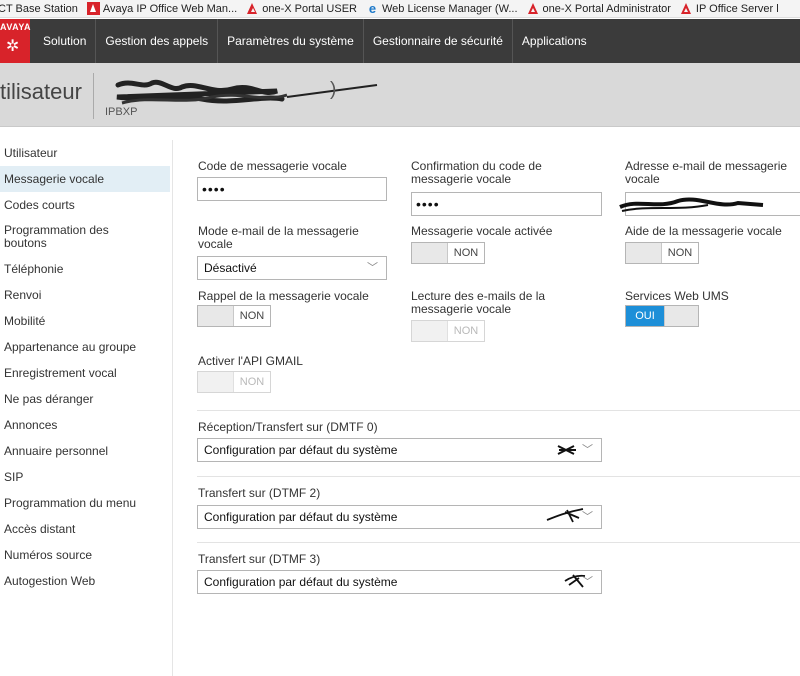 The image size is (800, 676). Describe the element at coordinates (85, 477) in the screenshot. I see `sidebar-item: SIP` at that location.